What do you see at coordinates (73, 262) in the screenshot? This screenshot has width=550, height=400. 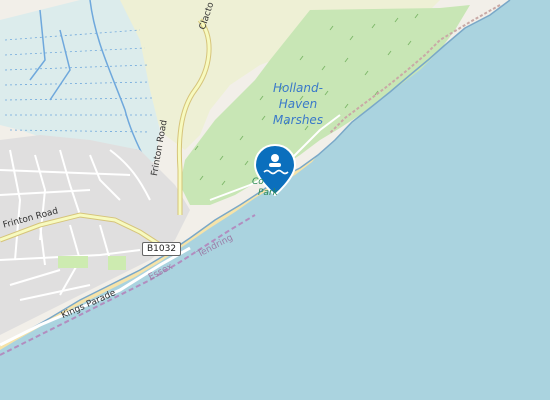 I see `park-patch` at bounding box center [73, 262].